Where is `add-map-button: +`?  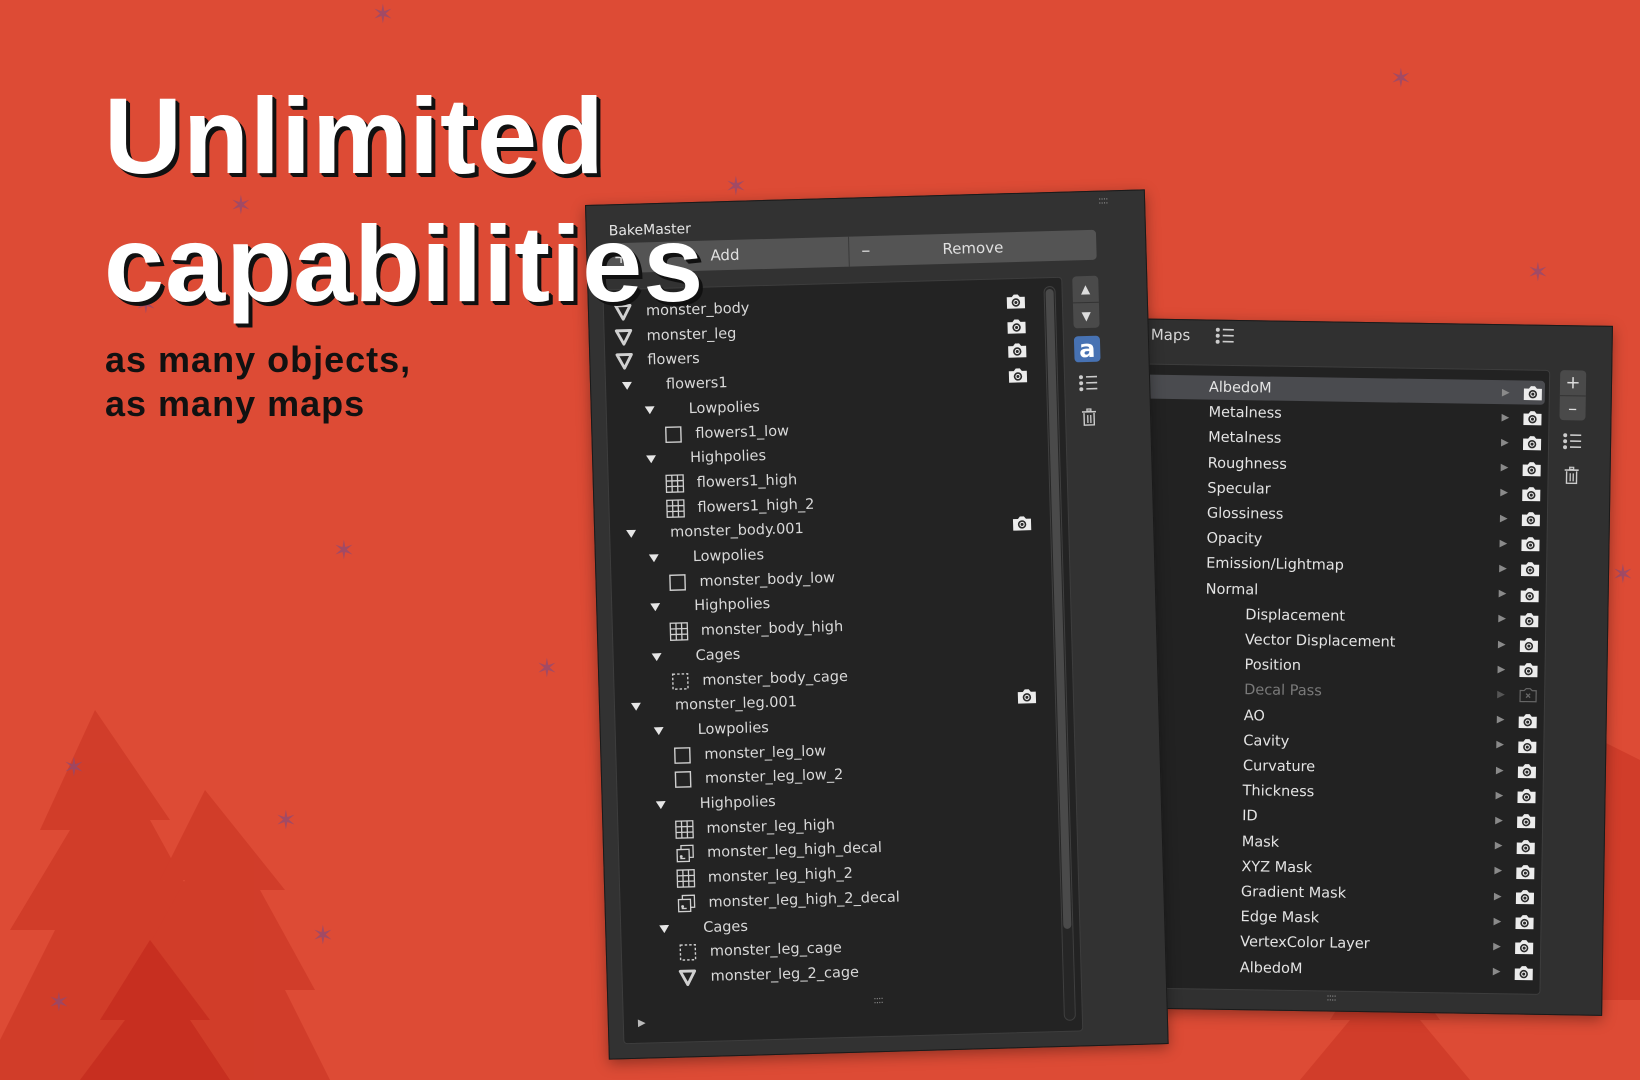 add-map-button: + is located at coordinates (1573, 382).